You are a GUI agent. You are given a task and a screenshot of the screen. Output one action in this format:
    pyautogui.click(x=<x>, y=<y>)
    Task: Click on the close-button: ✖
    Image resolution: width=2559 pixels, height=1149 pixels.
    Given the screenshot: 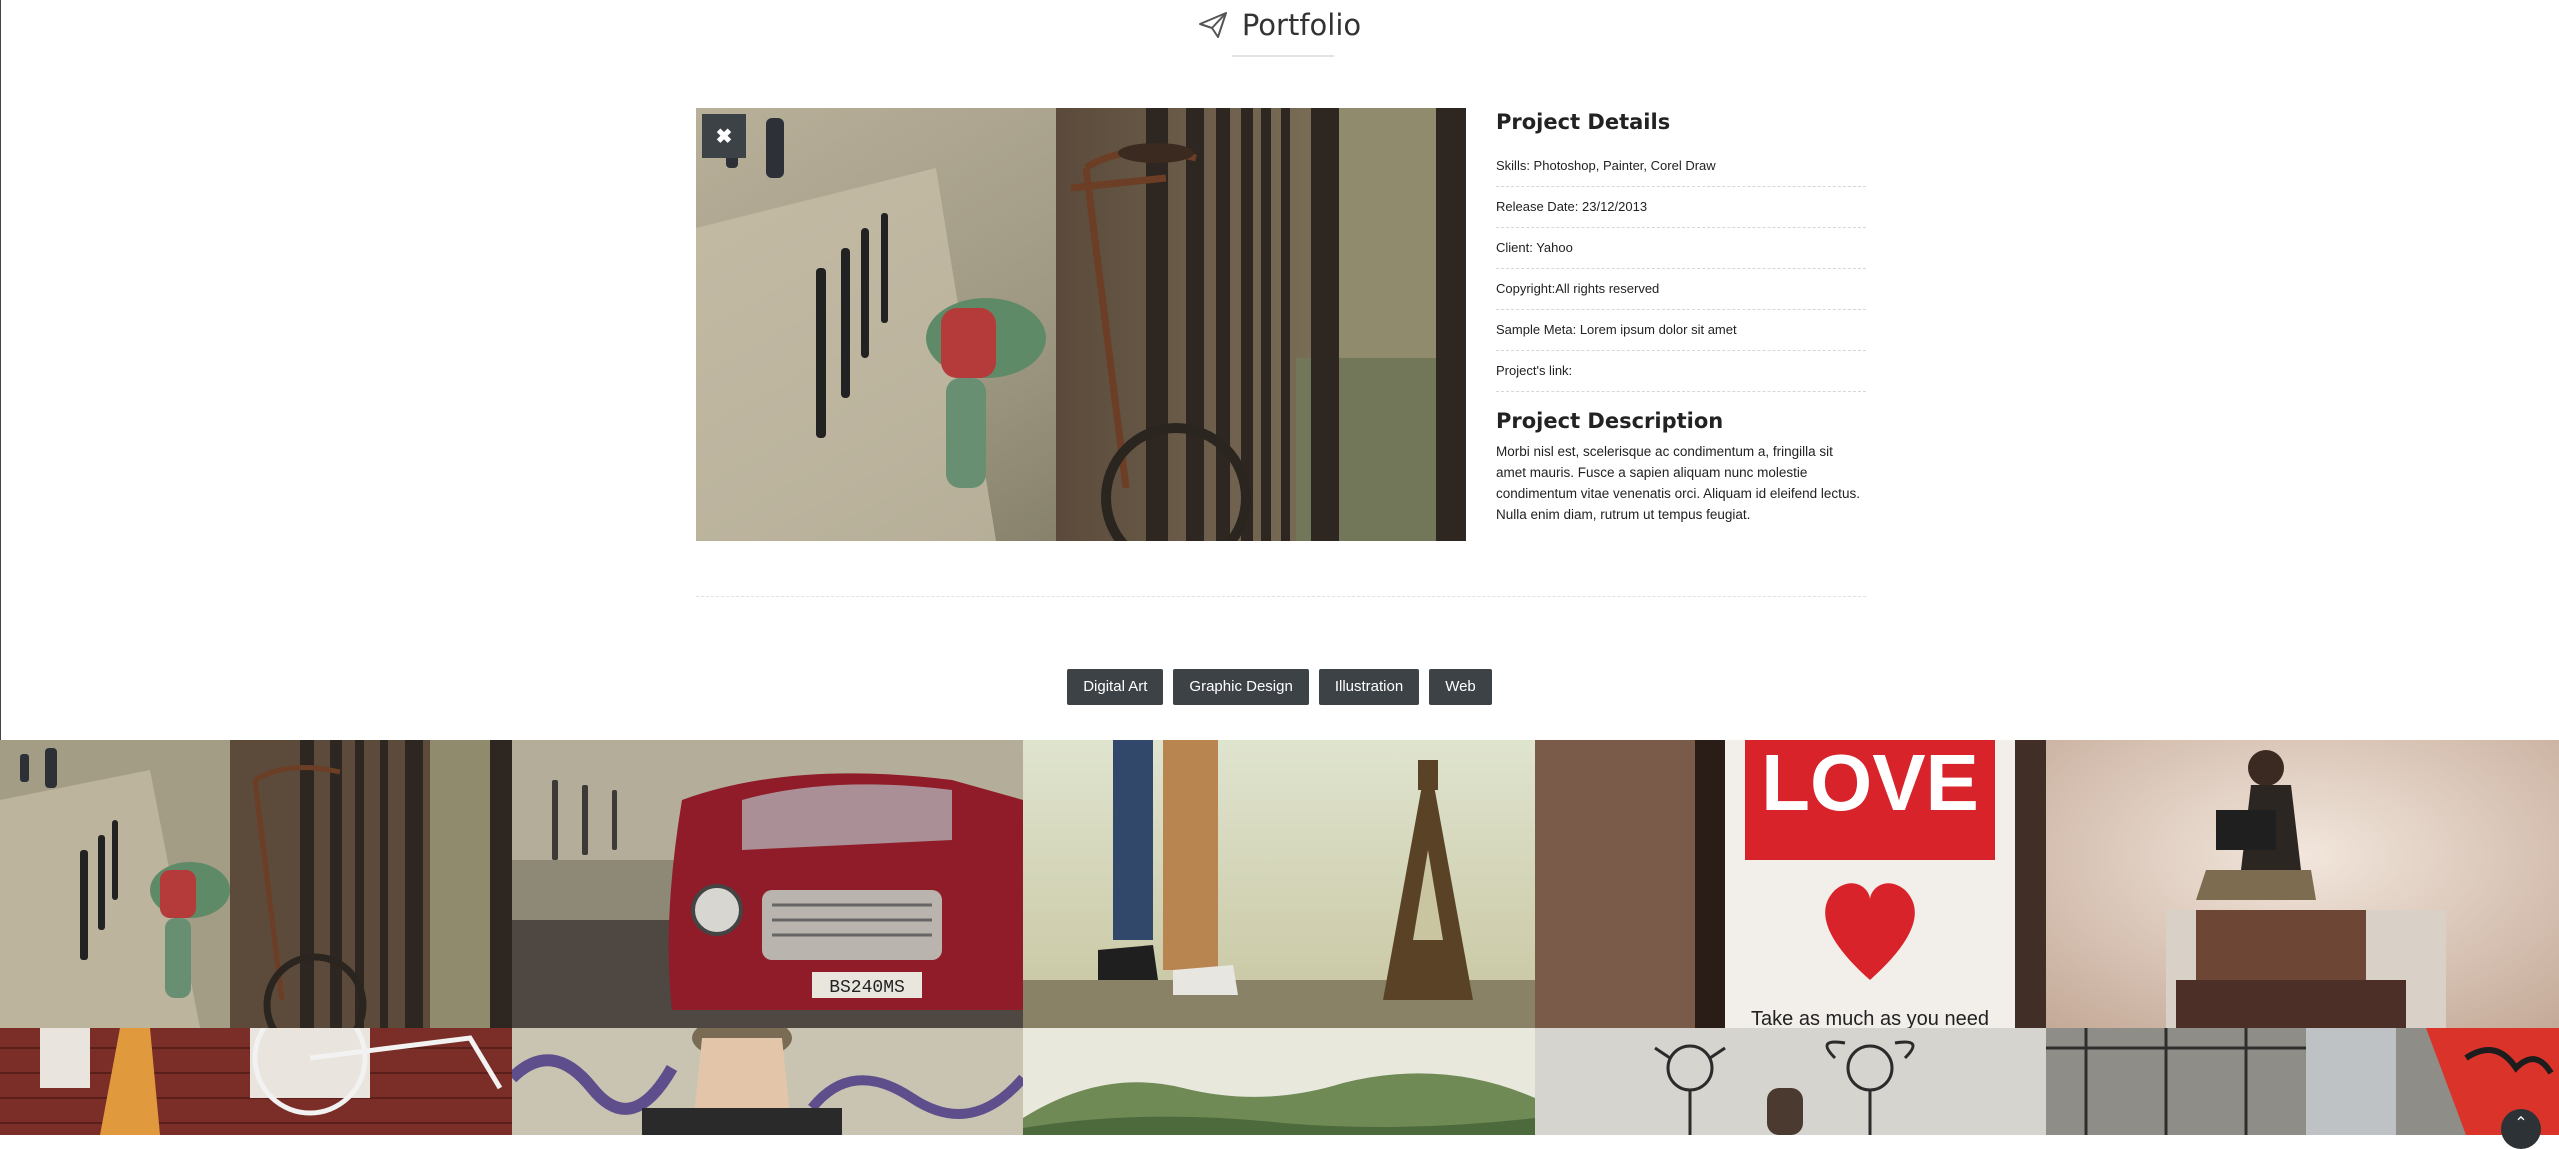 What is the action you would take?
    pyautogui.click(x=724, y=136)
    